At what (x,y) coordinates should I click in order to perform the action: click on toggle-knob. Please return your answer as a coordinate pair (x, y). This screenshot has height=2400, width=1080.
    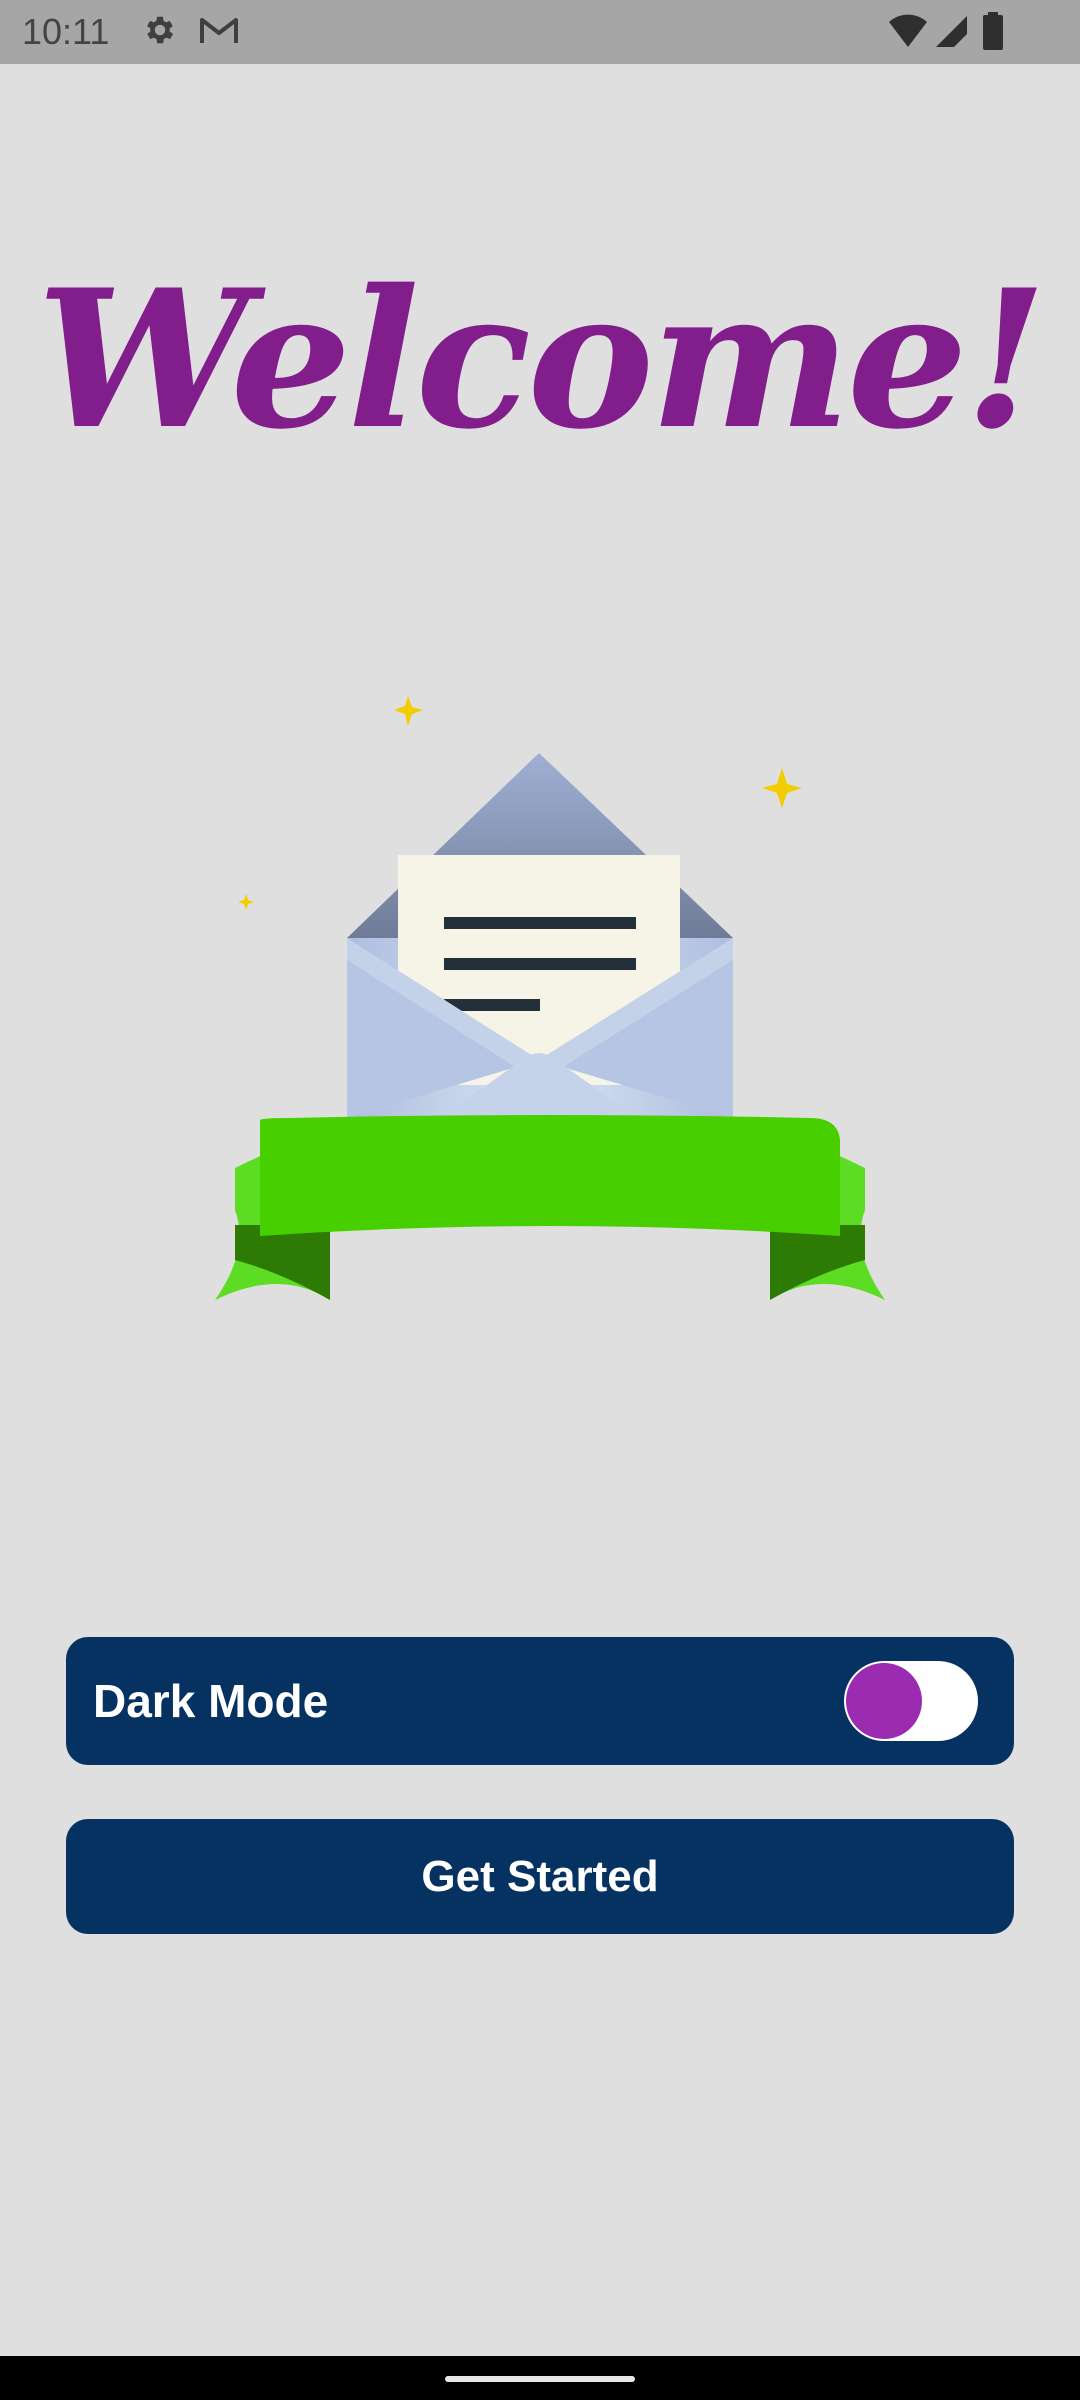
    Looking at the image, I should click on (884, 1701).